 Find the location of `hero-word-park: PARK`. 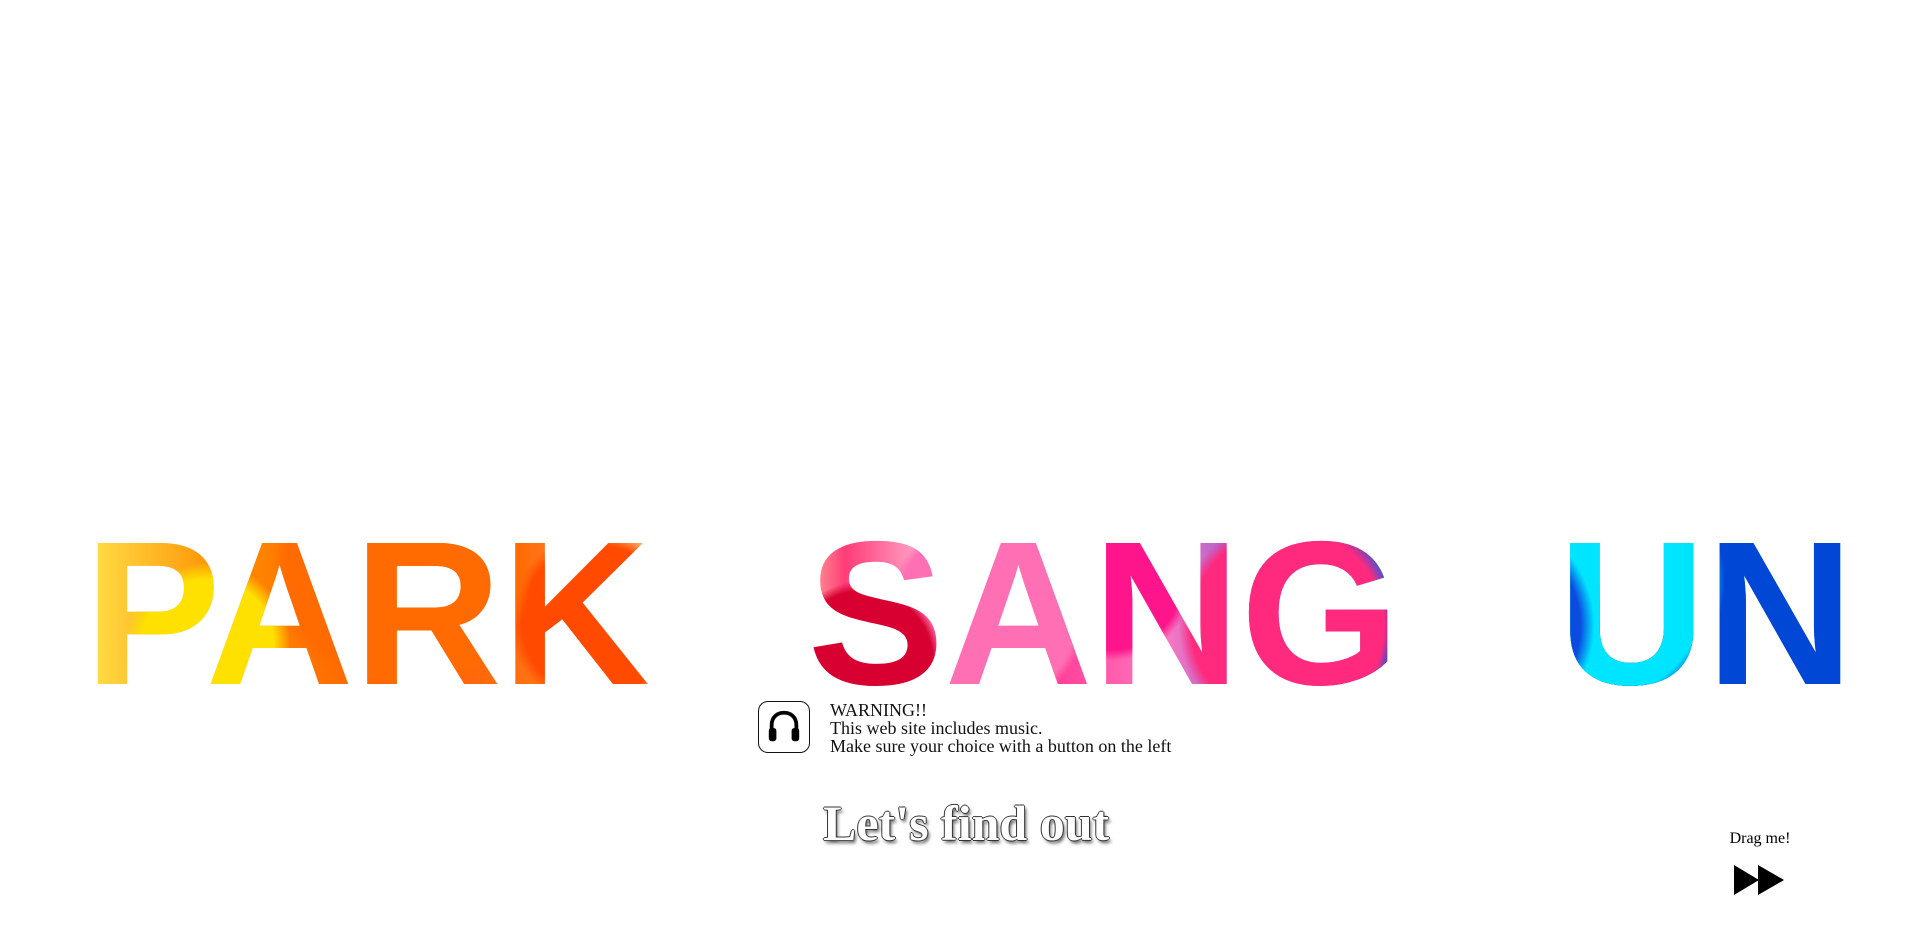

hero-word-park: PARK is located at coordinates (367, 613).